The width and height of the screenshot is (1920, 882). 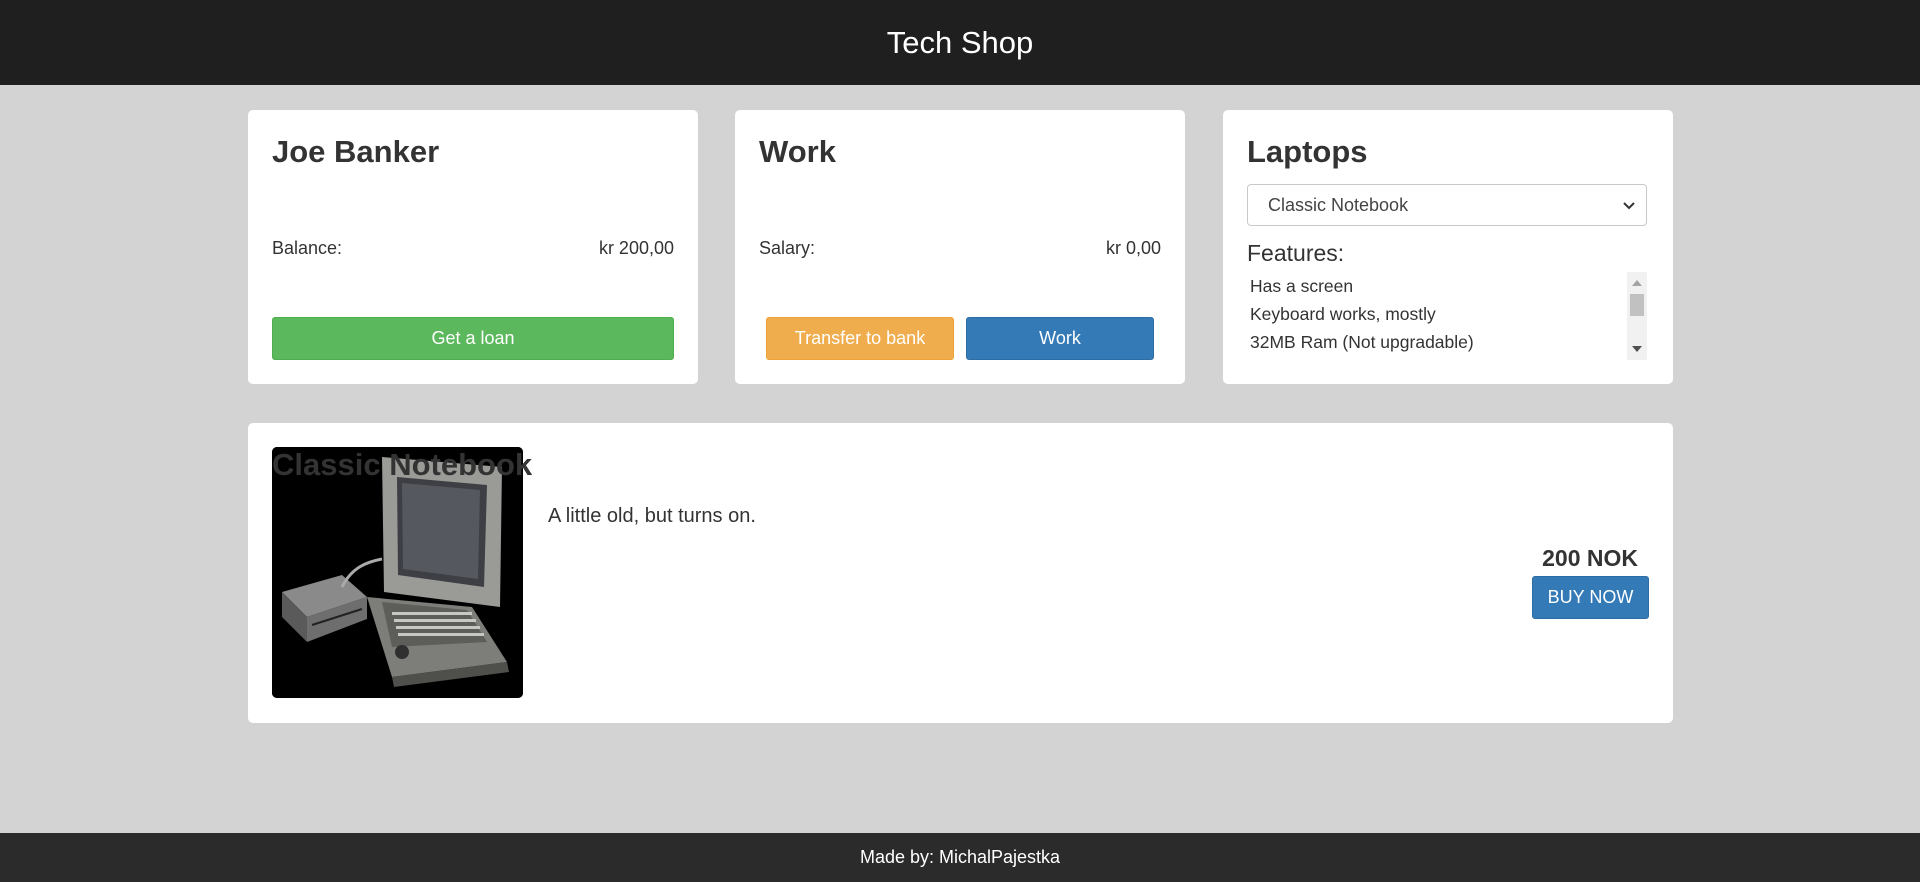 I want to click on features-scrollbar, so click(x=1637, y=316).